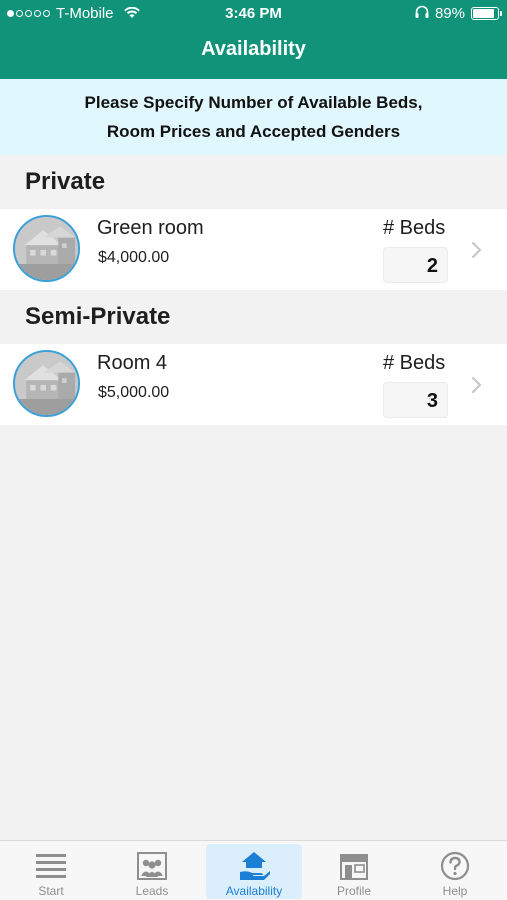 Image resolution: width=507 pixels, height=900 pixels. Describe the element at coordinates (486, 13) in the screenshot. I see `battery-icon` at that location.